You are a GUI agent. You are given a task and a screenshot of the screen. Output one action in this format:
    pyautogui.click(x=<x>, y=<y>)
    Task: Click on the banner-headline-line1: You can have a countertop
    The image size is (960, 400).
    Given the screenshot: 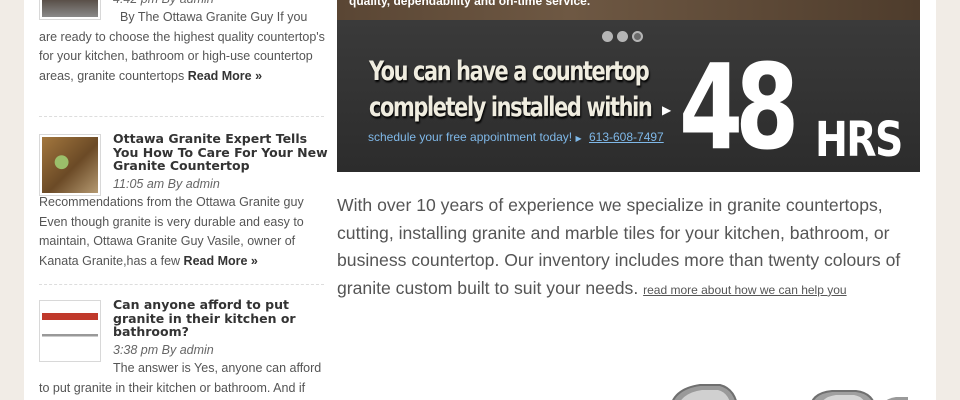 What is the action you would take?
    pyautogui.click(x=509, y=71)
    